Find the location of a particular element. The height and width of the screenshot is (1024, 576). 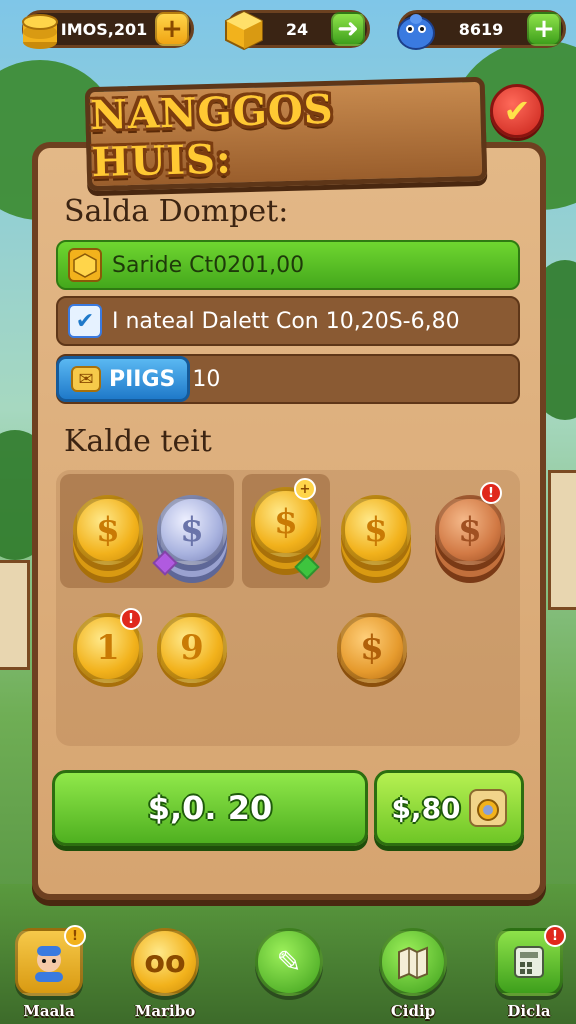

nav-item-maala: ! Maala is located at coordinates (49, 972).